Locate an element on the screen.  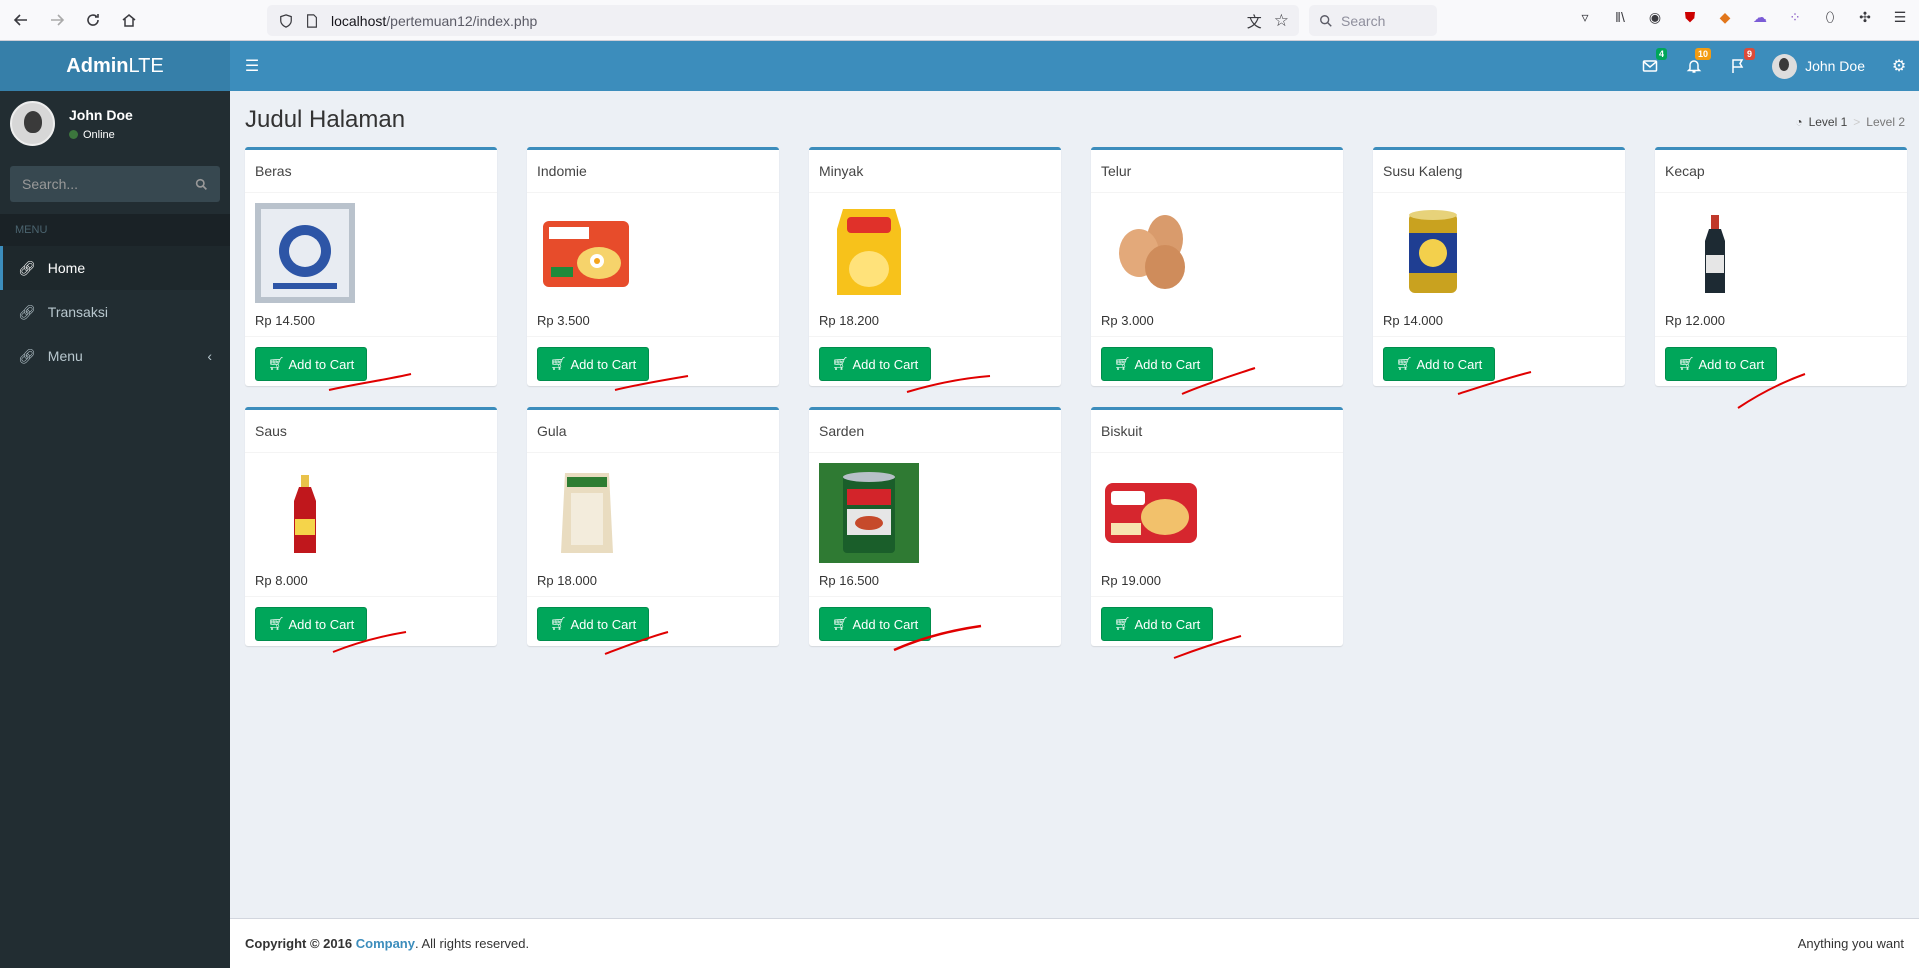
product-name: Kecap is located at coordinates (1781, 171).